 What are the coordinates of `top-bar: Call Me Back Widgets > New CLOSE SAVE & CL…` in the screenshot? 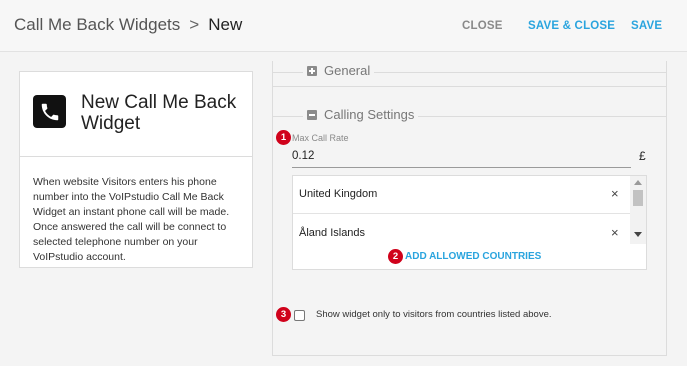 It's located at (343, 26).